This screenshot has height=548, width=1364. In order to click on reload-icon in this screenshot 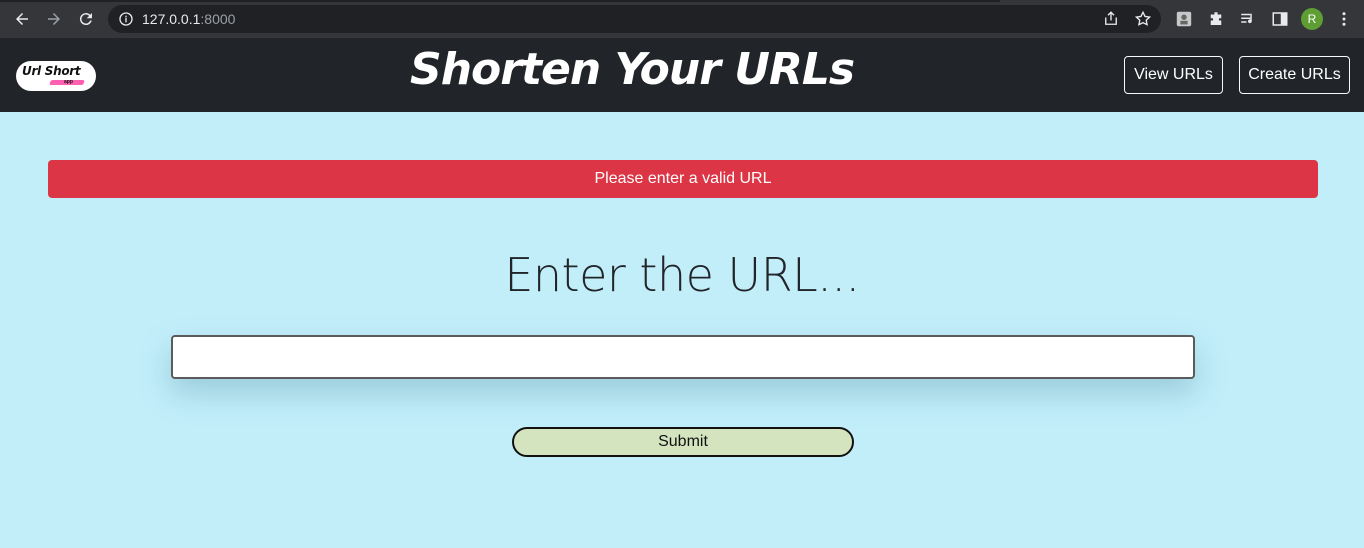, I will do `click(85, 19)`.